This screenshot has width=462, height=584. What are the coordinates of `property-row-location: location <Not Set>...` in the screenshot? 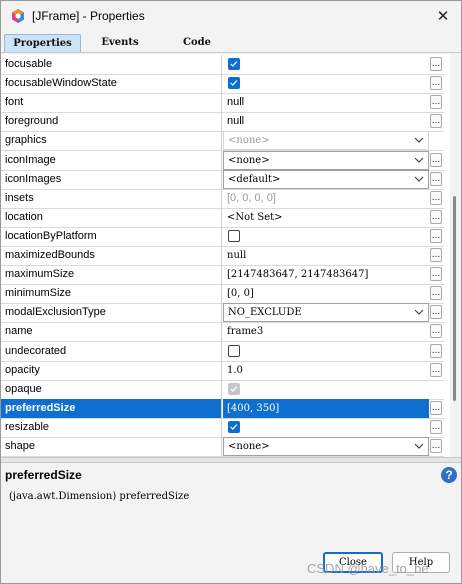 It's located at (222, 218).